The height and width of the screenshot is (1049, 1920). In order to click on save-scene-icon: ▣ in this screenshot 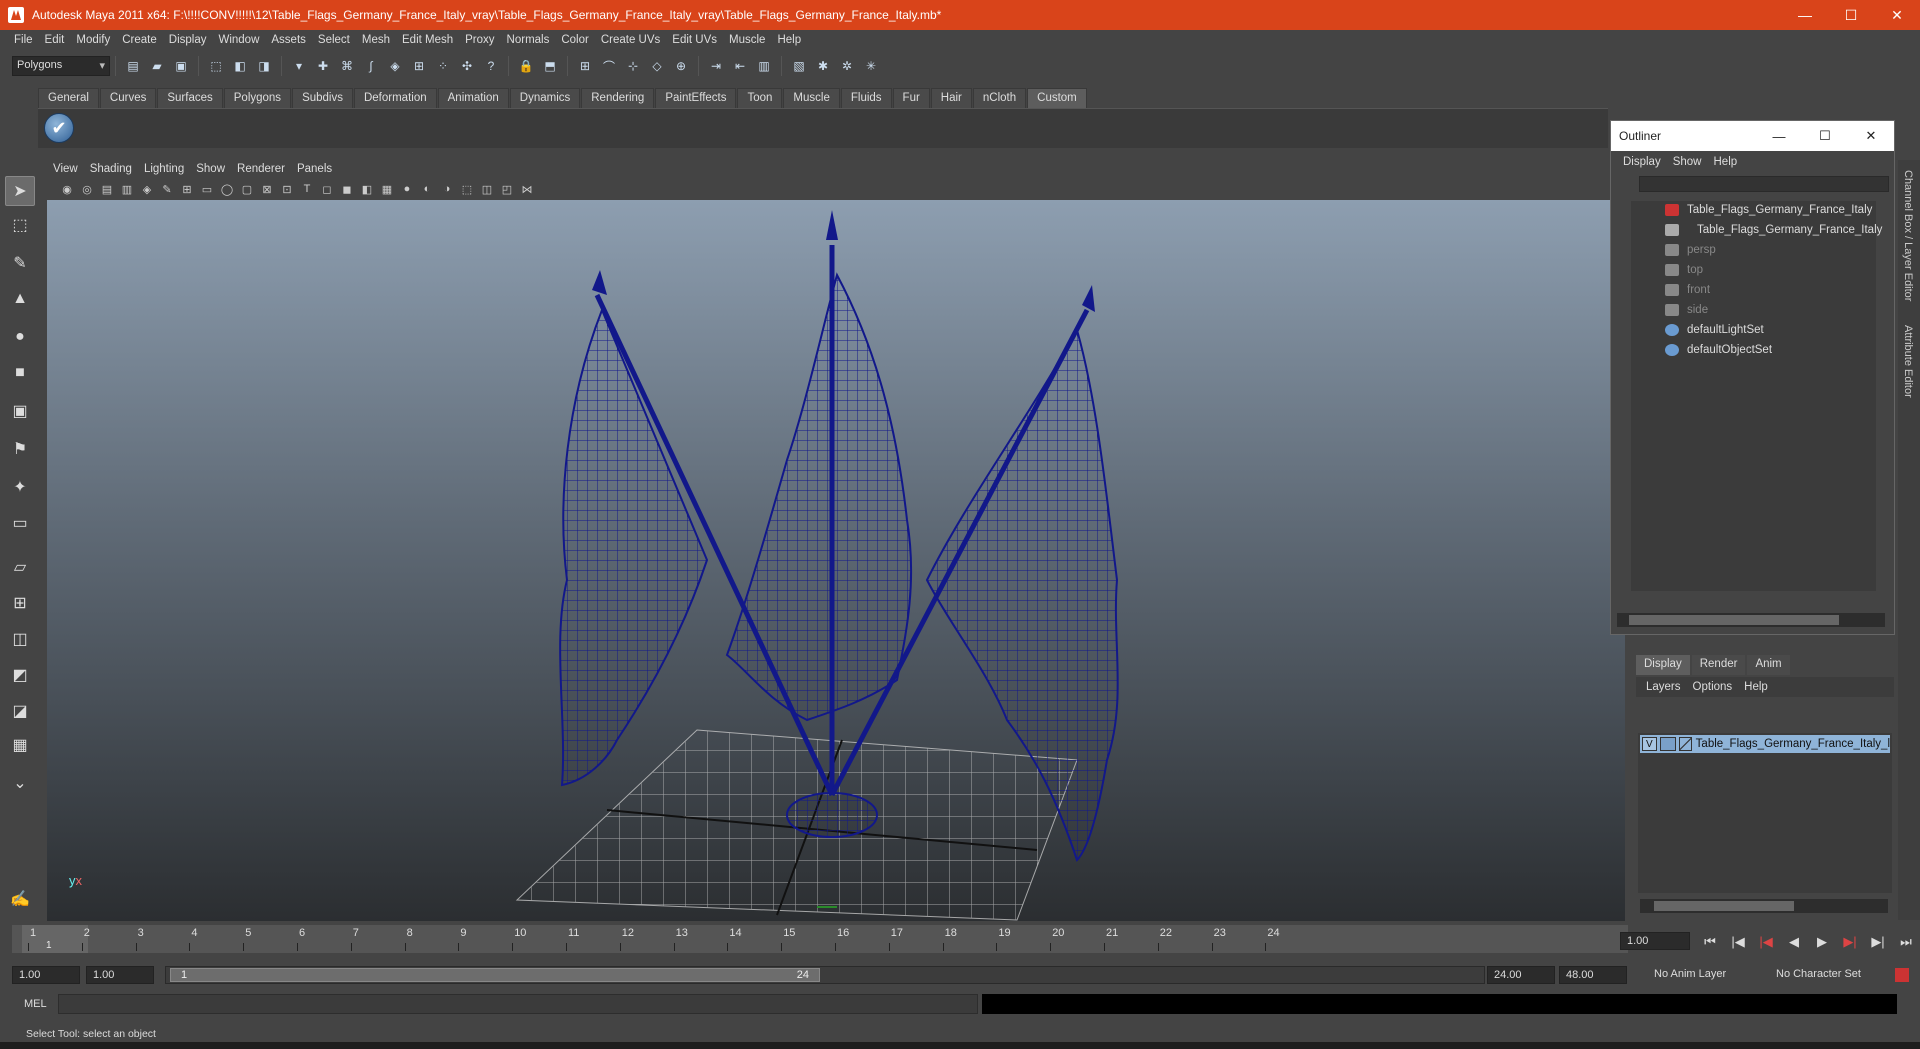, I will do `click(181, 66)`.